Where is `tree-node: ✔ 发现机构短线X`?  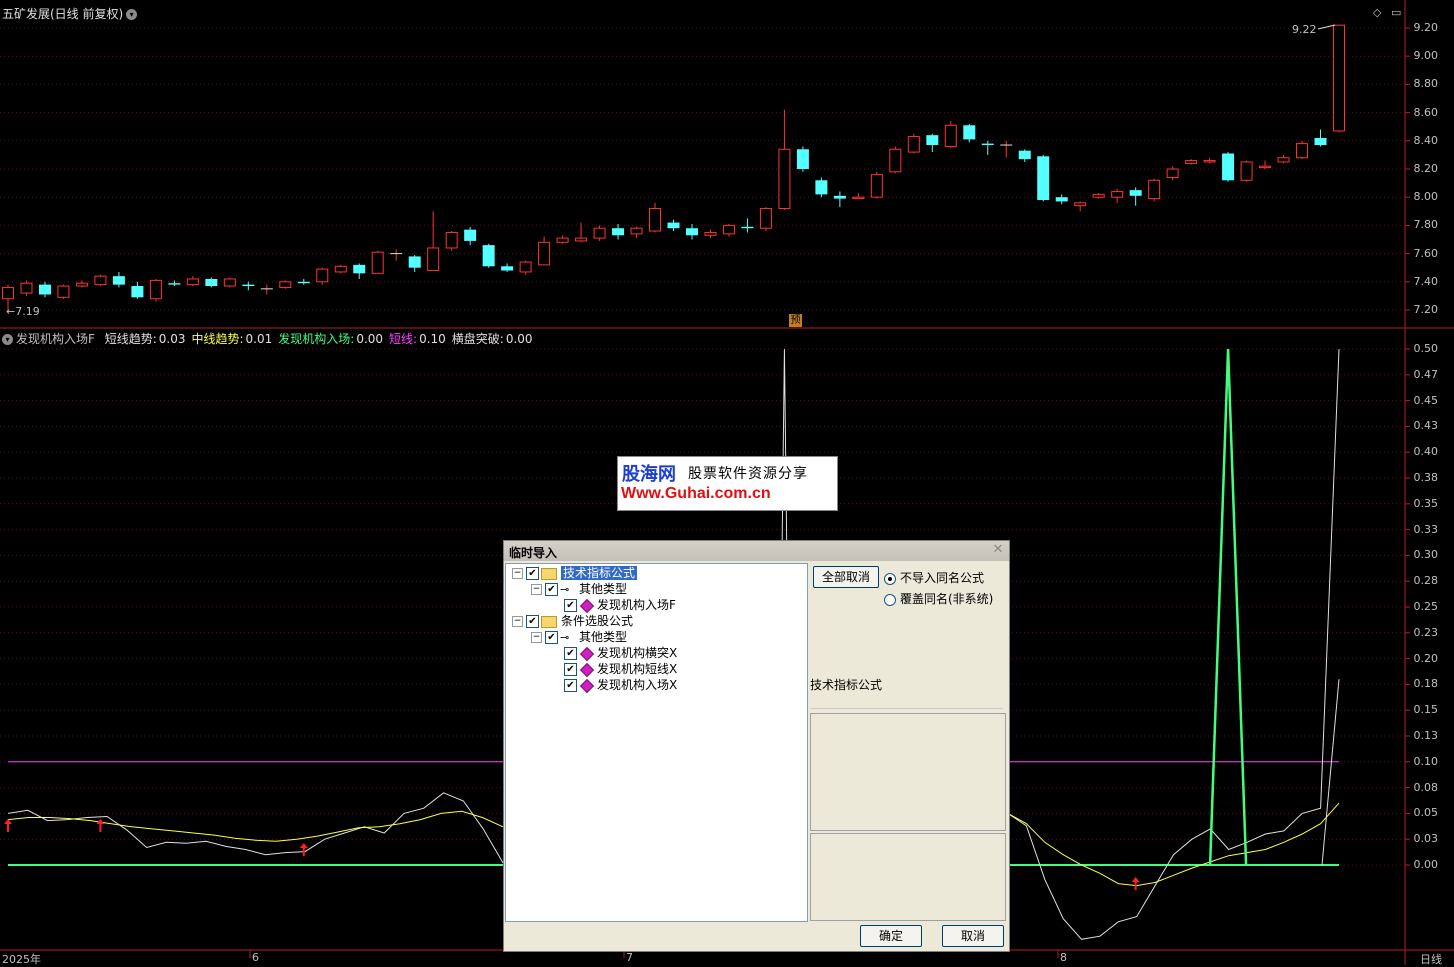 tree-node: ✔ 发现机构短线X is located at coordinates (613, 669).